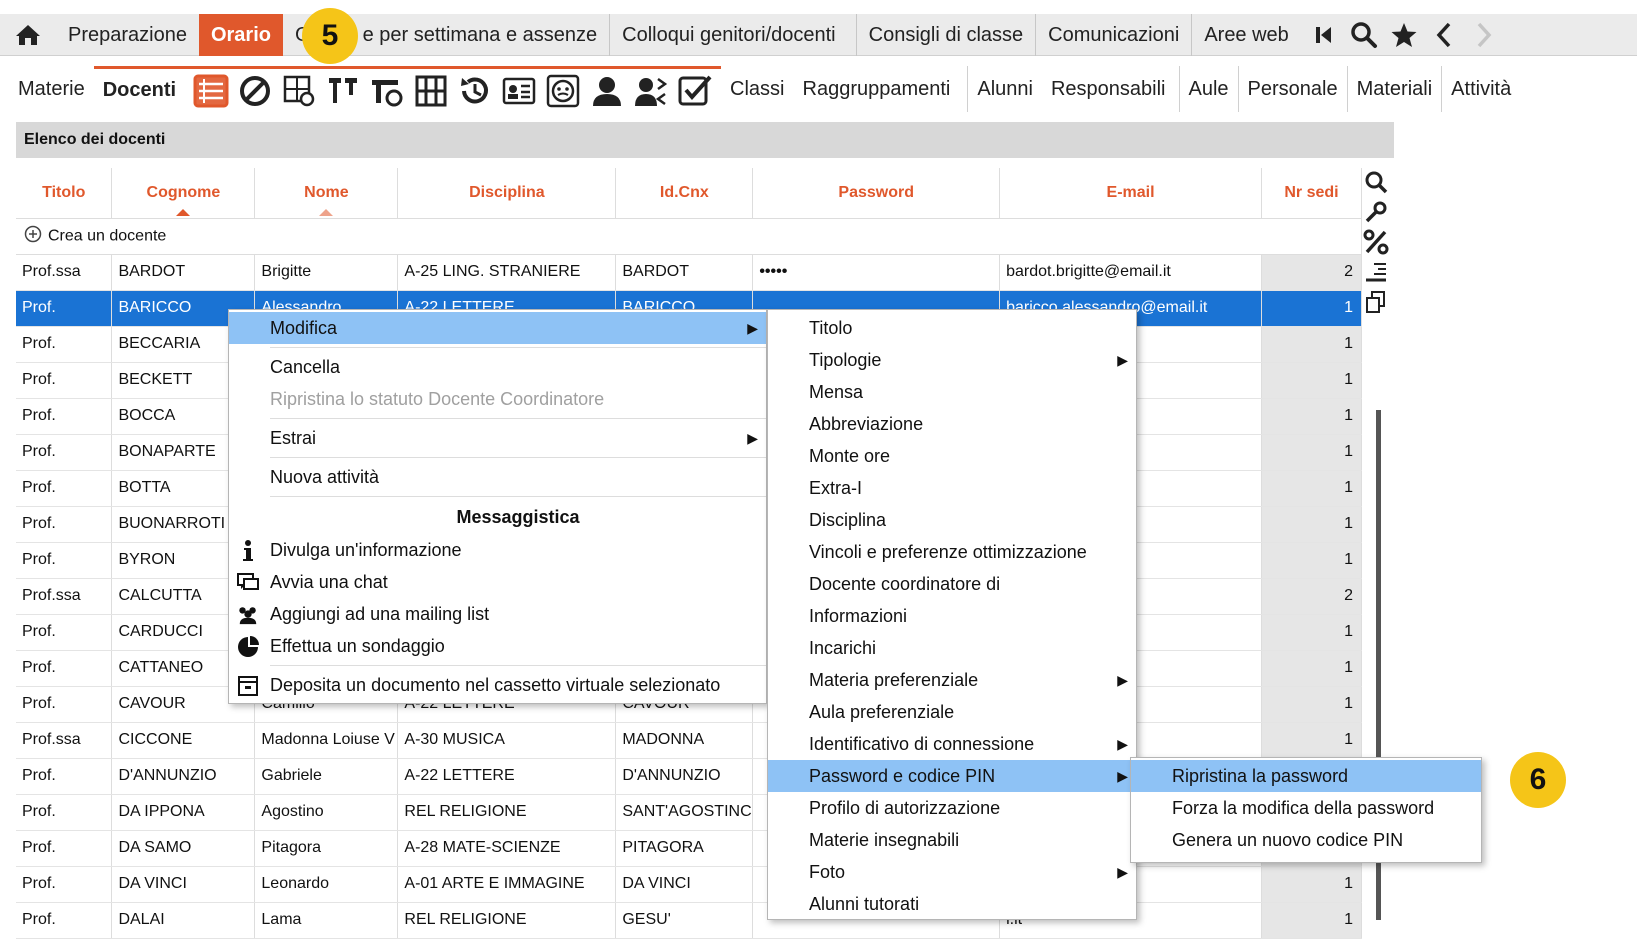  What do you see at coordinates (905, 808) in the screenshot?
I see `submenu-item-label: Profilo di autorizzazione` at bounding box center [905, 808].